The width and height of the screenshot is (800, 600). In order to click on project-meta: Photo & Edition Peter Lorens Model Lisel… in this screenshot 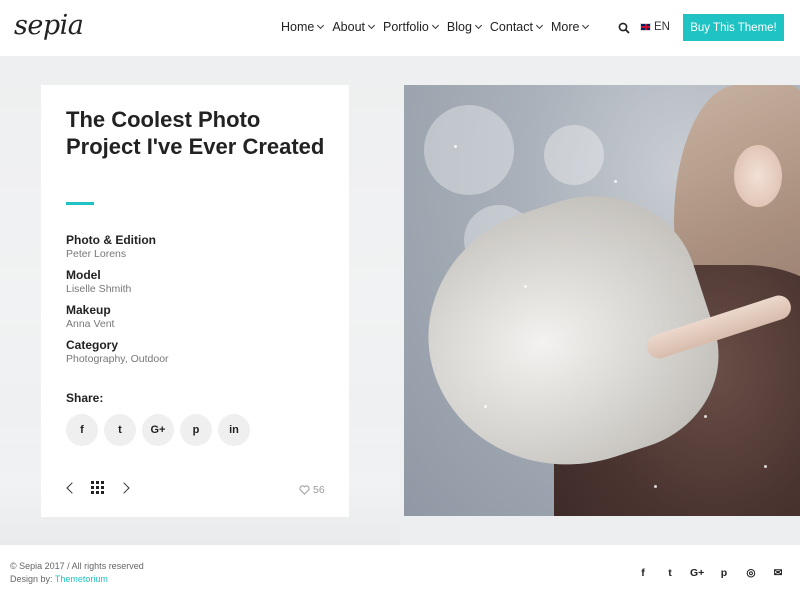, I will do `click(196, 303)`.